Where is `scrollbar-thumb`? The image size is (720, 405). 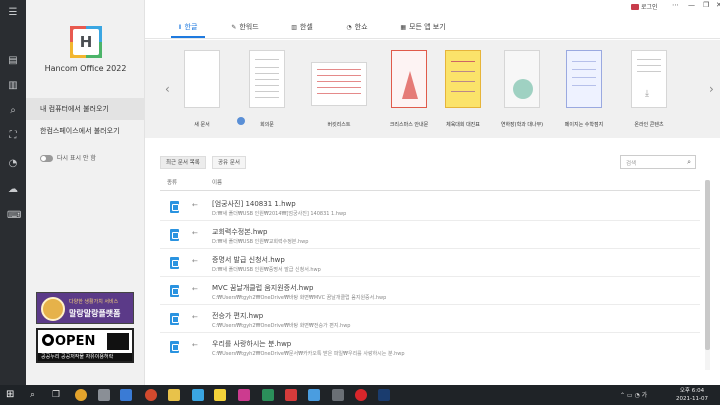 scrollbar-thumb is located at coordinates (707, 265).